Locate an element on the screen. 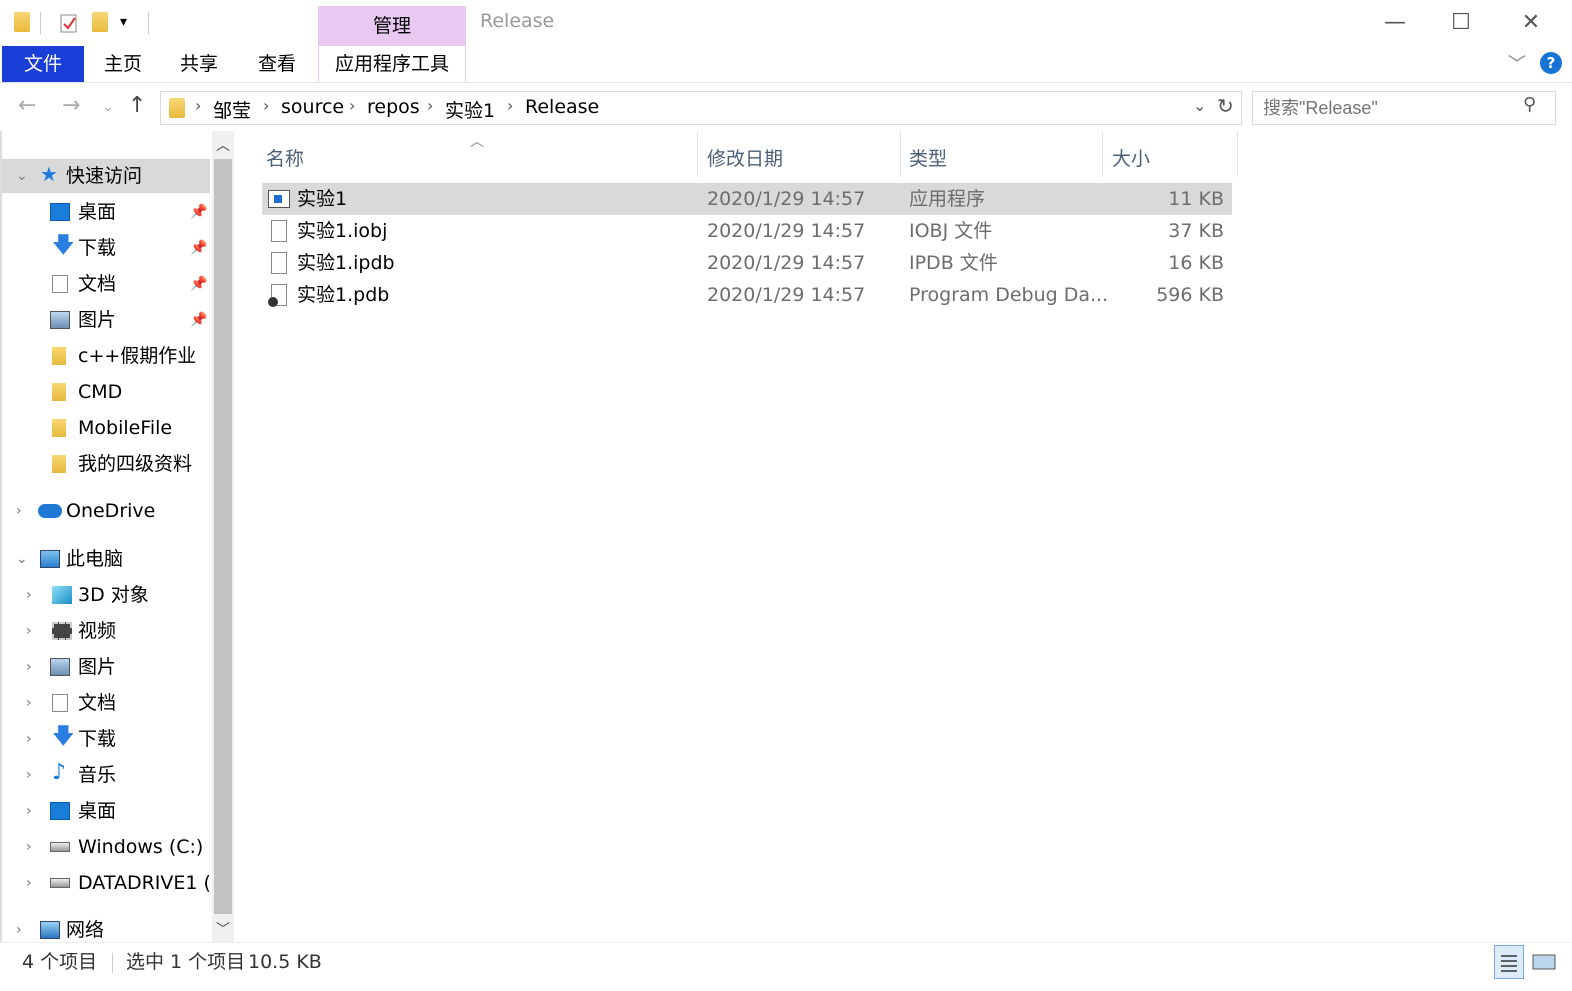  breadcrumb-item: 实验1 is located at coordinates (470, 109).